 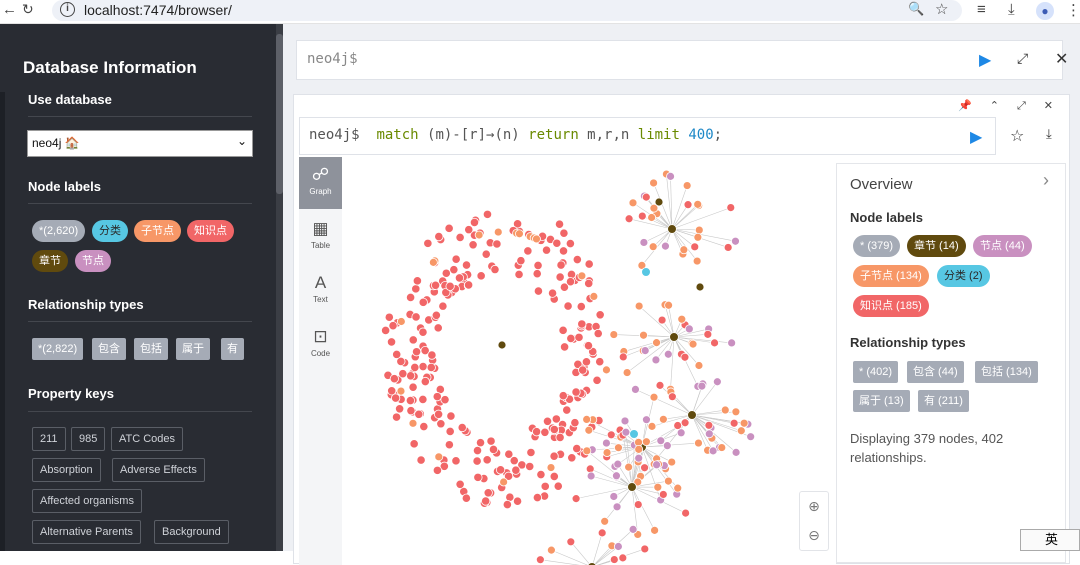 I want to click on relationship-type-tag: 包含, so click(x=109, y=349).